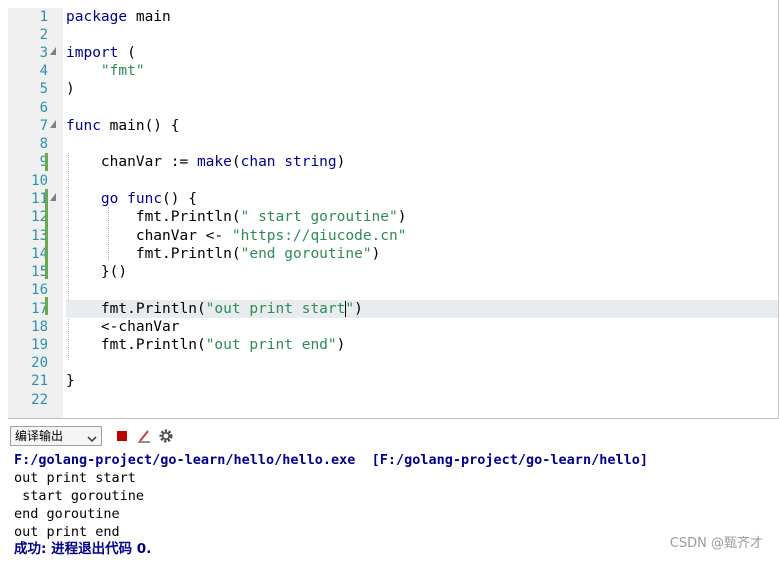 This screenshot has width=779, height=561. Describe the element at coordinates (118, 17) in the screenshot. I see `code-line-1: package main` at that location.